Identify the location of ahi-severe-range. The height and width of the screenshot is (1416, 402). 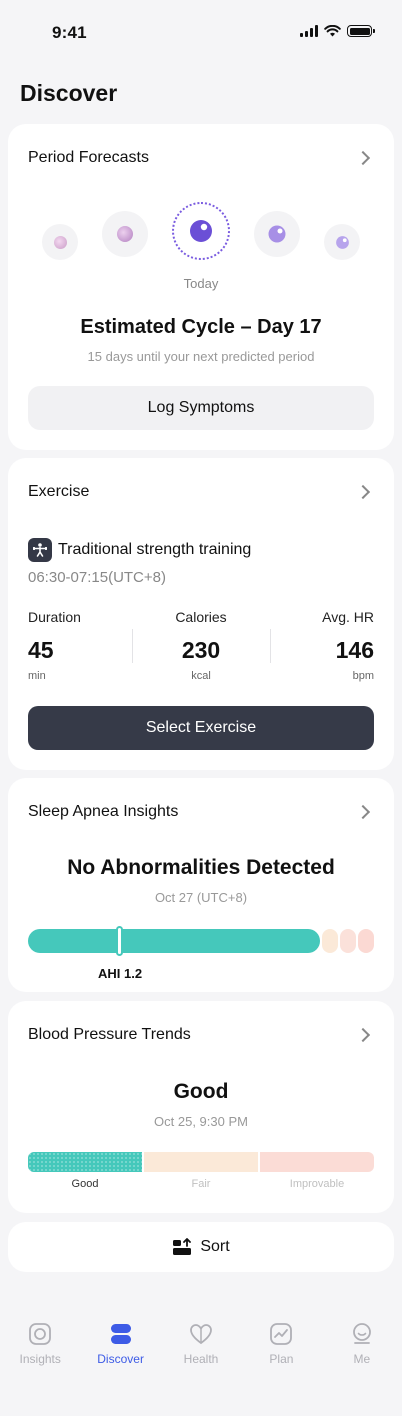
(366, 941).